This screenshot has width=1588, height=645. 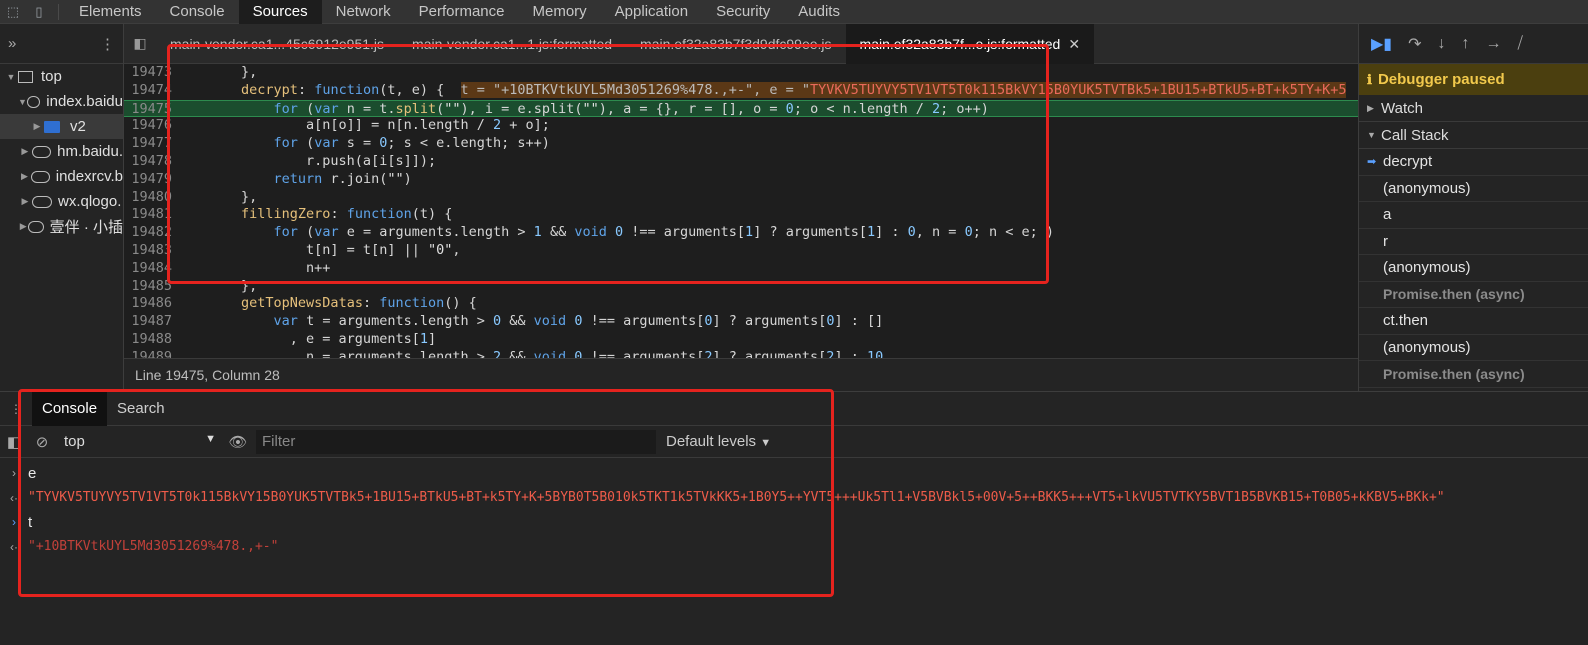 I want to click on tab-memory: Memory, so click(x=560, y=12).